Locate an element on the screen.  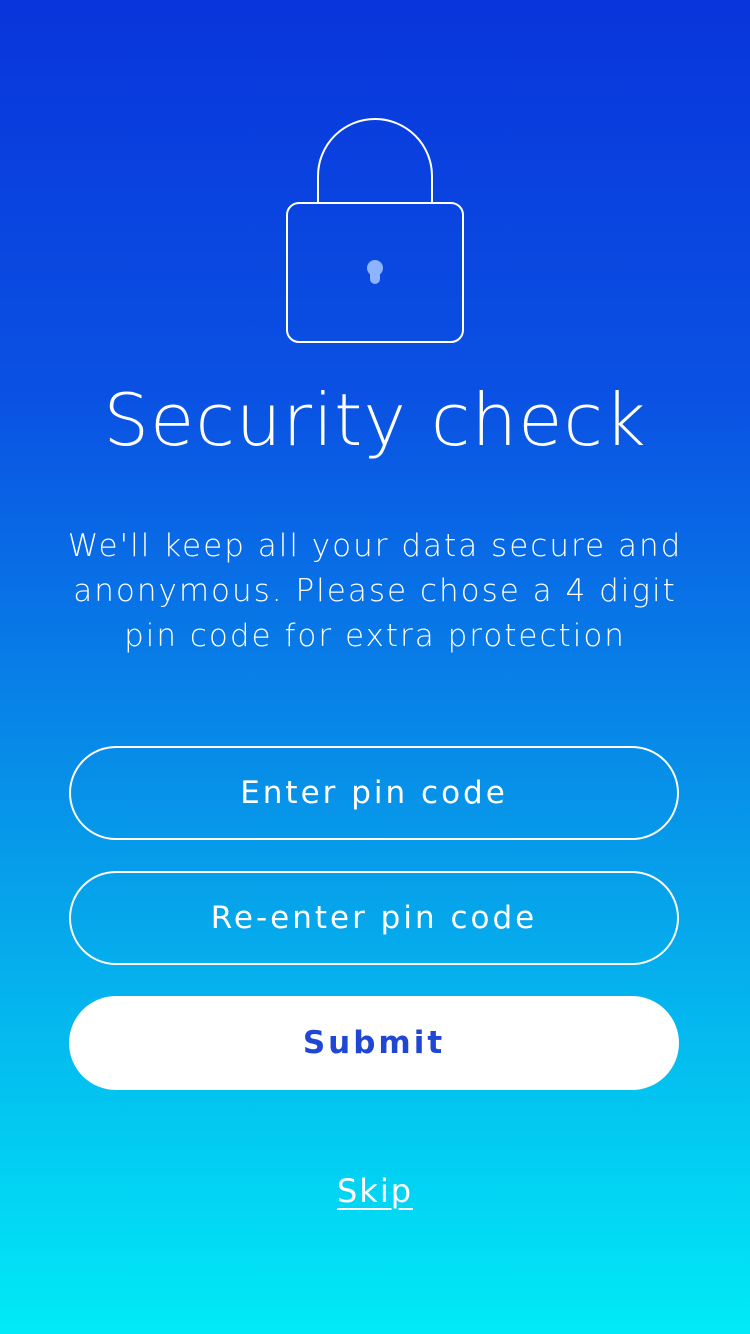
reenter-pin-code-field: Re-enter pin code is located at coordinates (374, 918).